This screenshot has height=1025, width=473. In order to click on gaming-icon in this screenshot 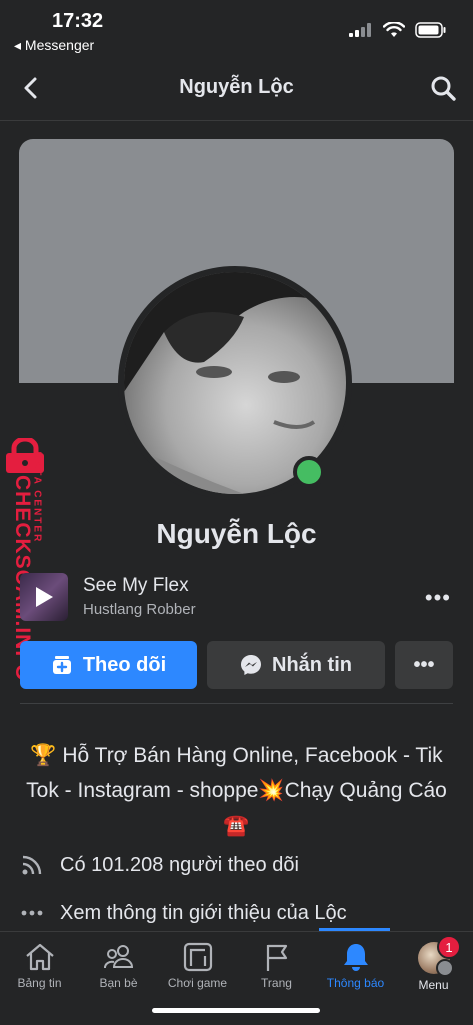, I will do `click(197, 957)`.